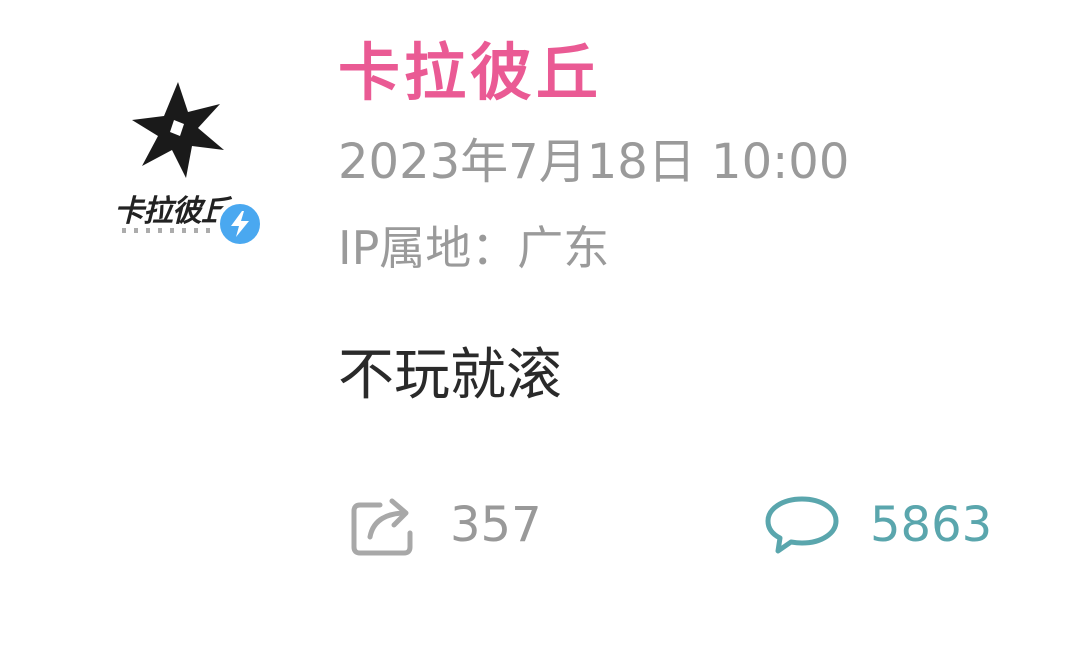 The width and height of the screenshot is (1076, 652). What do you see at coordinates (496, 525) in the screenshot?
I see `share-count: 357` at bounding box center [496, 525].